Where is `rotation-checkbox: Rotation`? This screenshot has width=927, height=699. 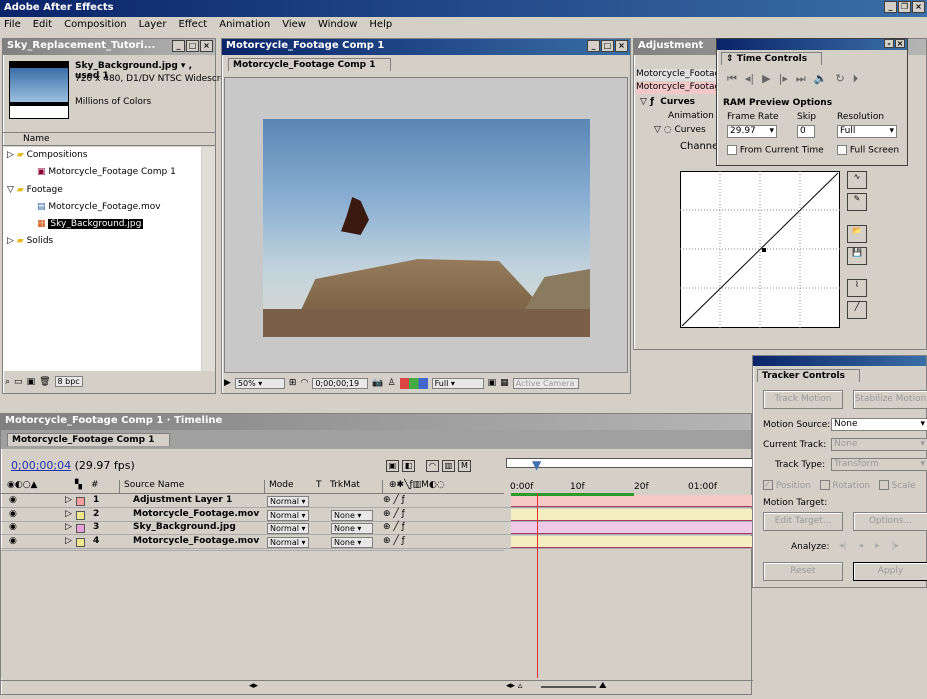 rotation-checkbox: Rotation is located at coordinates (844, 485).